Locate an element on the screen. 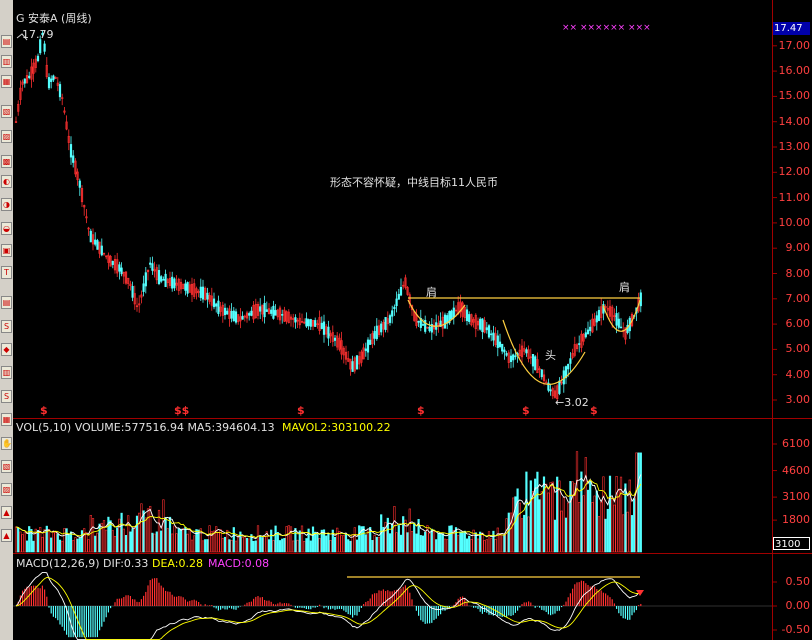 This screenshot has width=812, height=640. volume-tick-label: 3100 is located at coordinates (796, 497).